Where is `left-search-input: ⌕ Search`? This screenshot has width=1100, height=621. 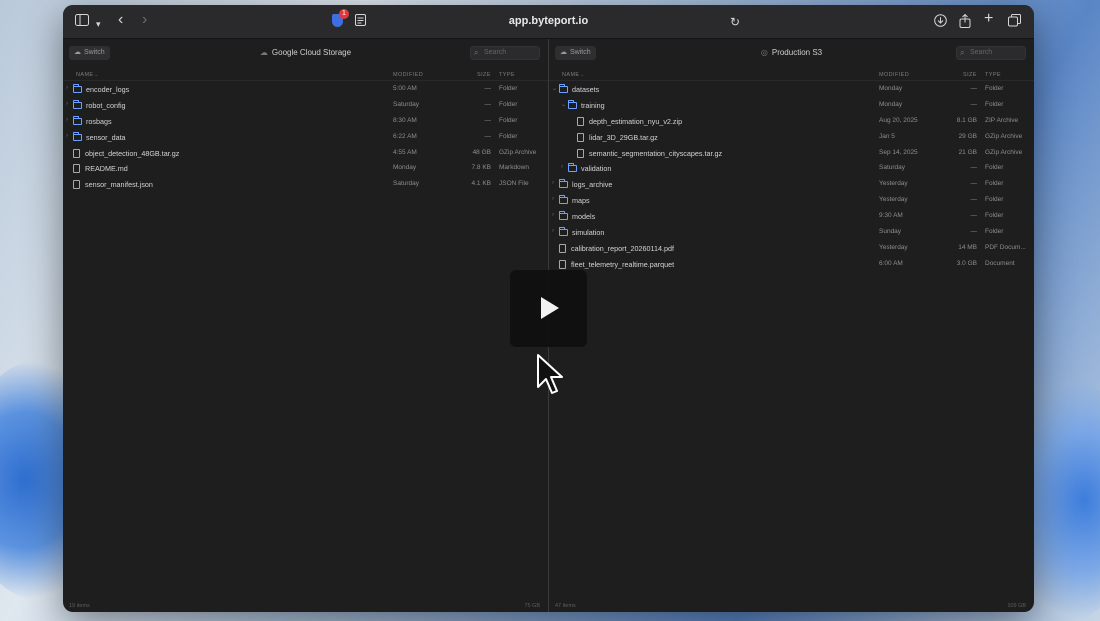
left-search-input: ⌕ Search is located at coordinates (505, 53).